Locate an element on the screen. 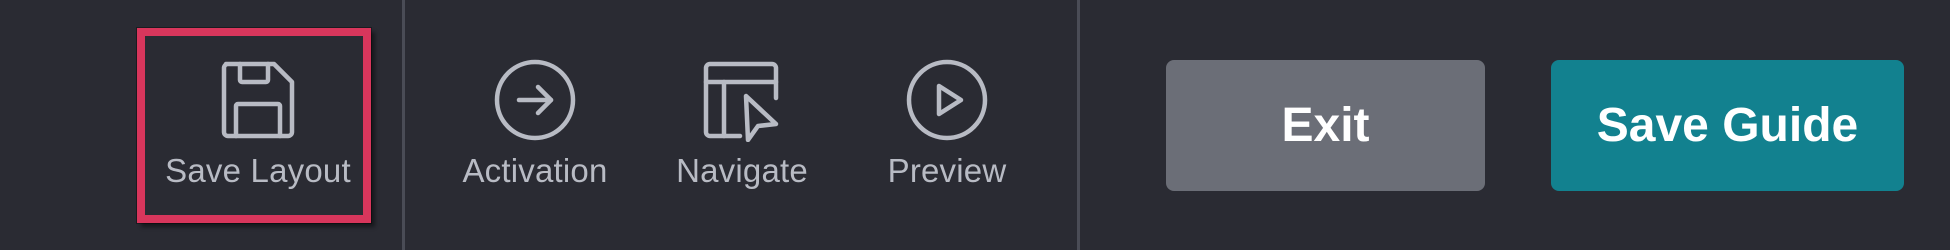  preview-label: Preview is located at coordinates (947, 170).